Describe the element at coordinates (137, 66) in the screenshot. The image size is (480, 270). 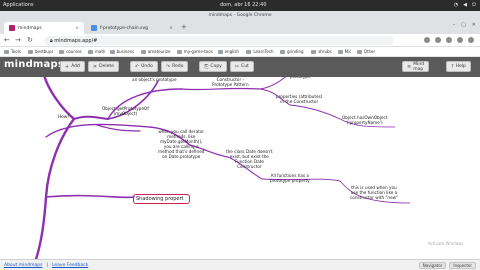
I see `undo-icon: ↶` at that location.